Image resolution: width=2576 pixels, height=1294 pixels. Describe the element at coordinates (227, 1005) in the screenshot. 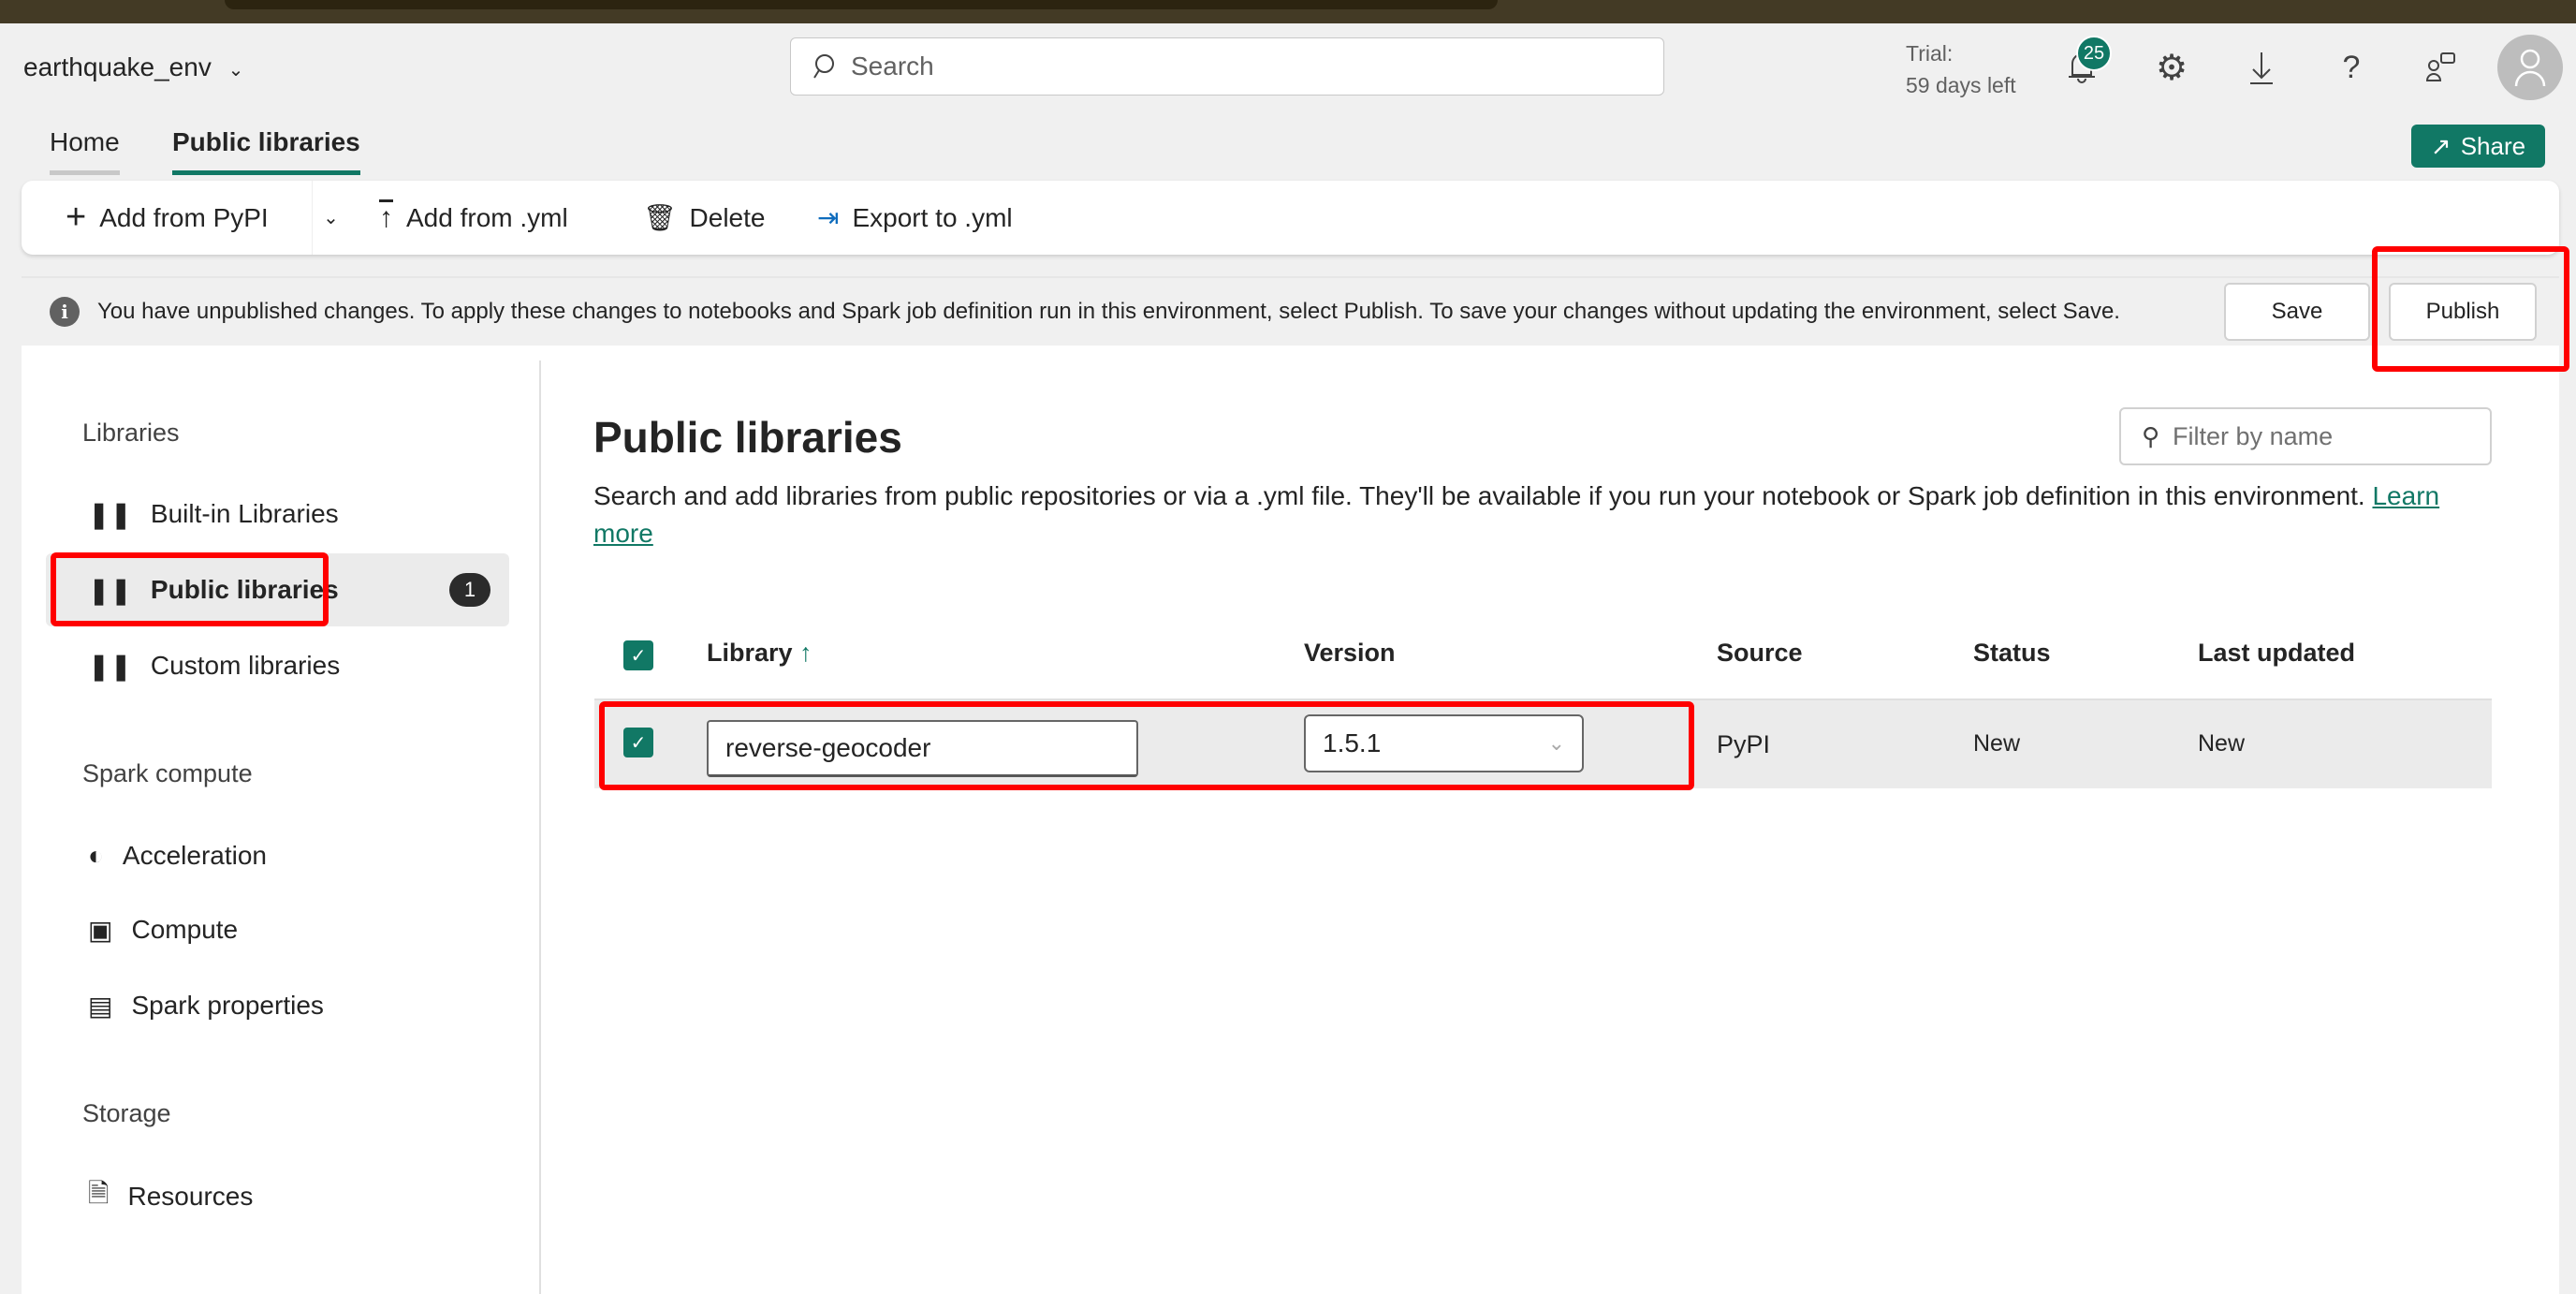

I see `nav-label: Spark properties` at that location.